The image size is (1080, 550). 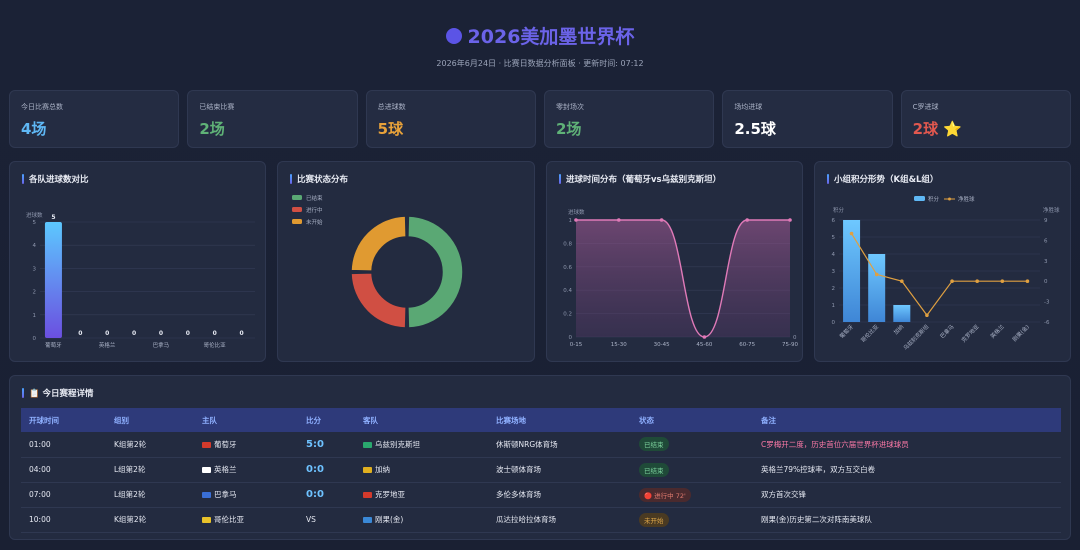 I want to click on y2-tick-label: 3, so click(x=1046, y=262).